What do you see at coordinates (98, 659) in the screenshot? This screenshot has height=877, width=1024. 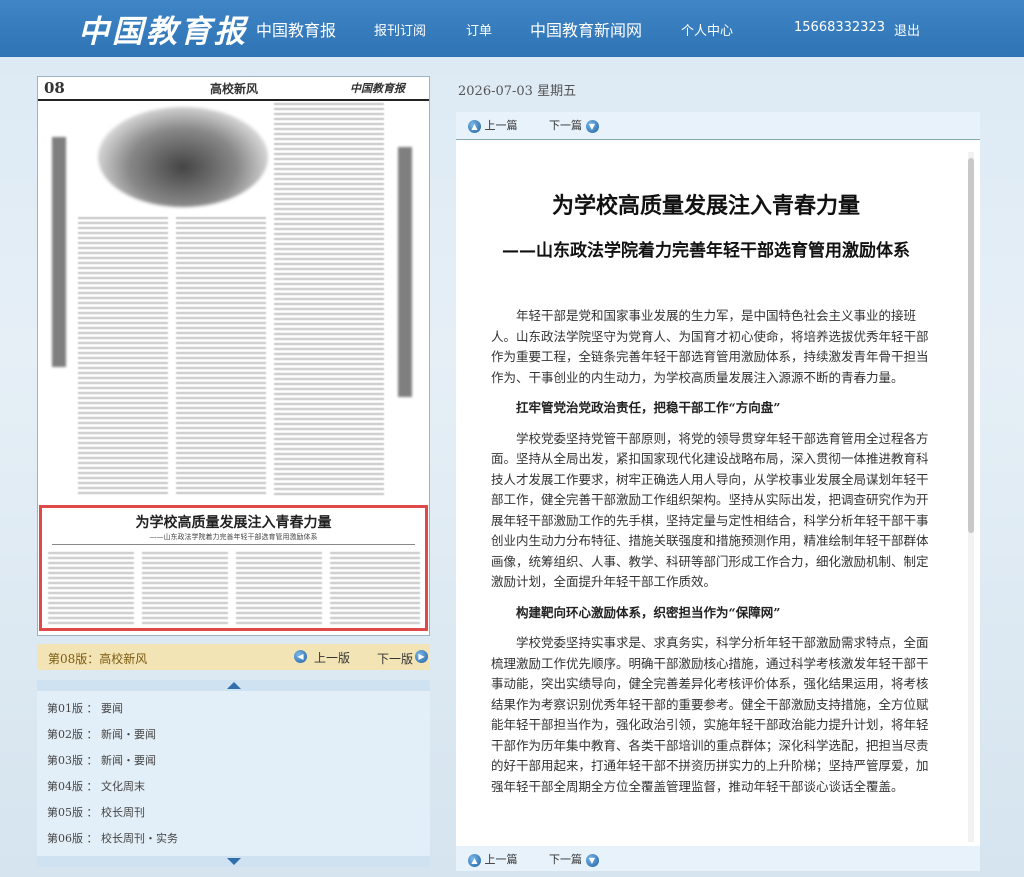 I see `current-page-label: 第08版：高校新风` at bounding box center [98, 659].